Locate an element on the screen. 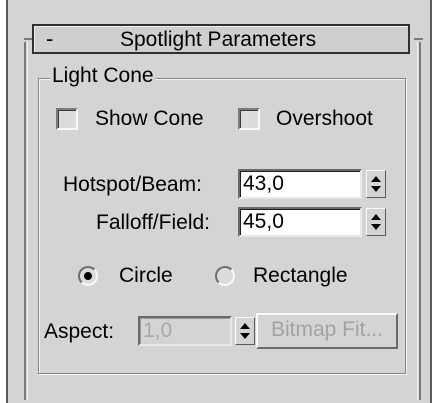 This screenshot has width=438, height=403. rectangle-label: Rectangle is located at coordinates (300, 276).